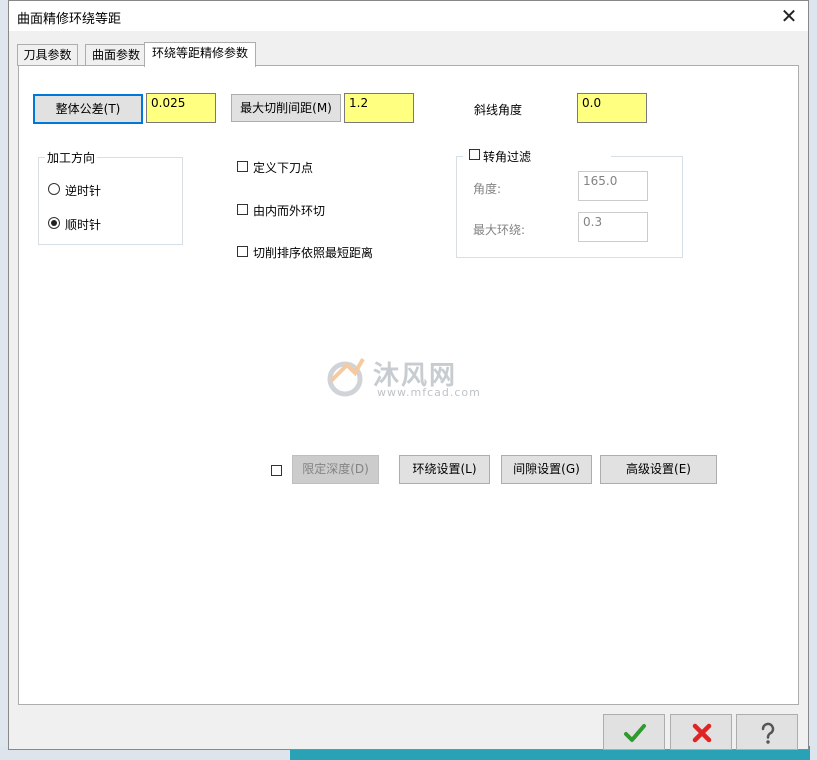 This screenshot has height=760, width=817. I want to click on max-loop-field: 0.3, so click(613, 227).